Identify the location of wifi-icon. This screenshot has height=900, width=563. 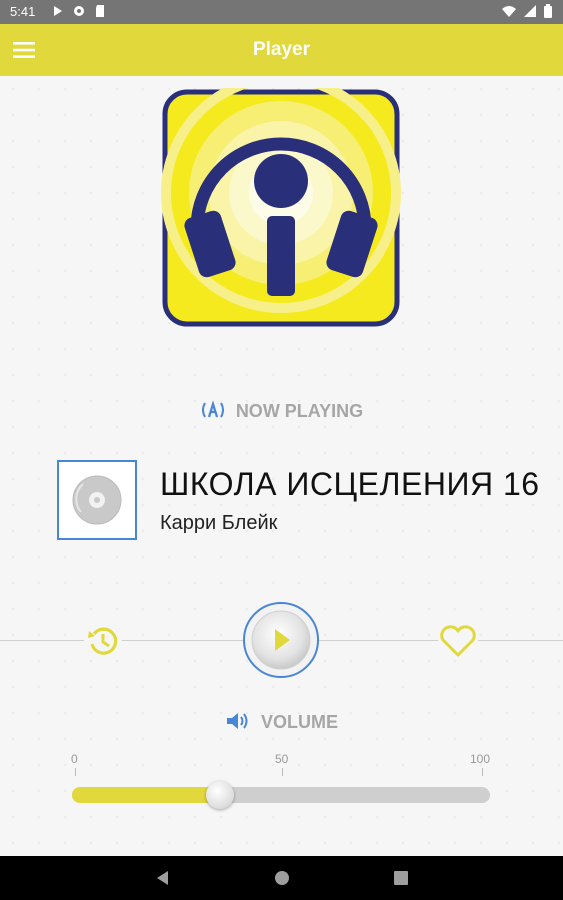
(509, 11).